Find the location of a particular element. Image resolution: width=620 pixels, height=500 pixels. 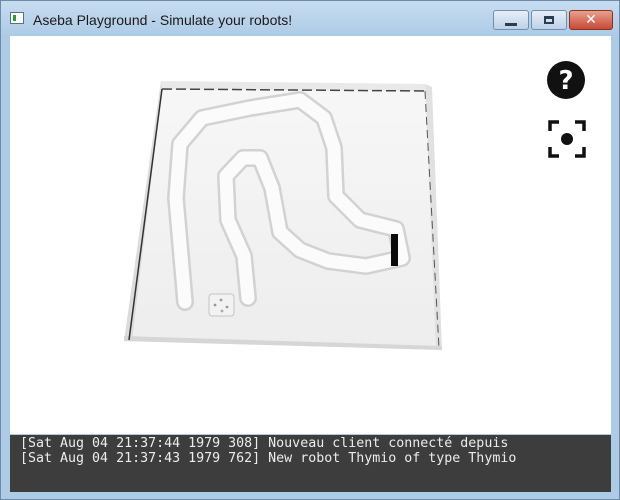

track-end-marker is located at coordinates (394, 250).